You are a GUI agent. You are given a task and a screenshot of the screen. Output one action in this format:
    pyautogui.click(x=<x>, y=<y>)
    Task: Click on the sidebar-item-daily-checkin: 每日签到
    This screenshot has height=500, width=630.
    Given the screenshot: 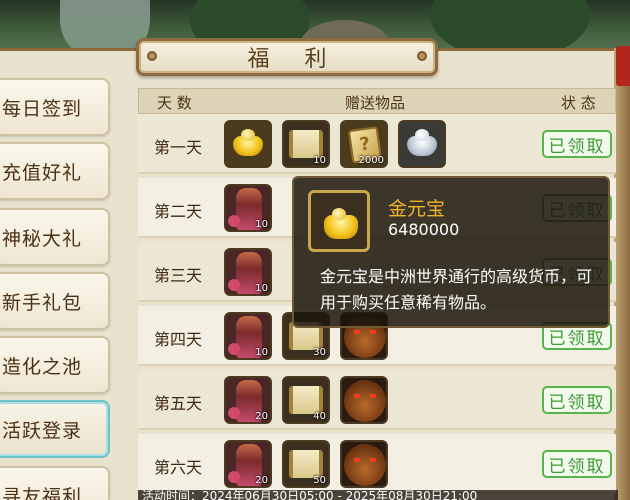 What is the action you would take?
    pyautogui.click(x=55, y=107)
    